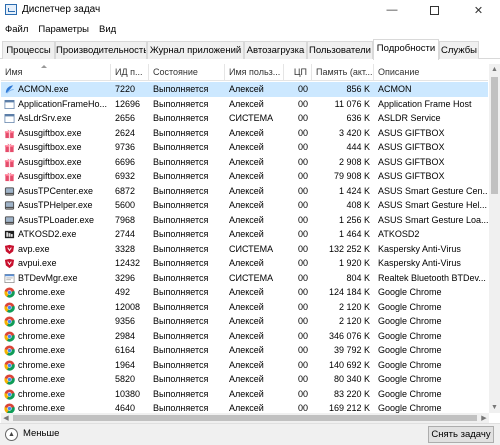  What do you see at coordinates (275, 50) in the screenshot?
I see `tab-startup: Автозагрузка` at bounding box center [275, 50].